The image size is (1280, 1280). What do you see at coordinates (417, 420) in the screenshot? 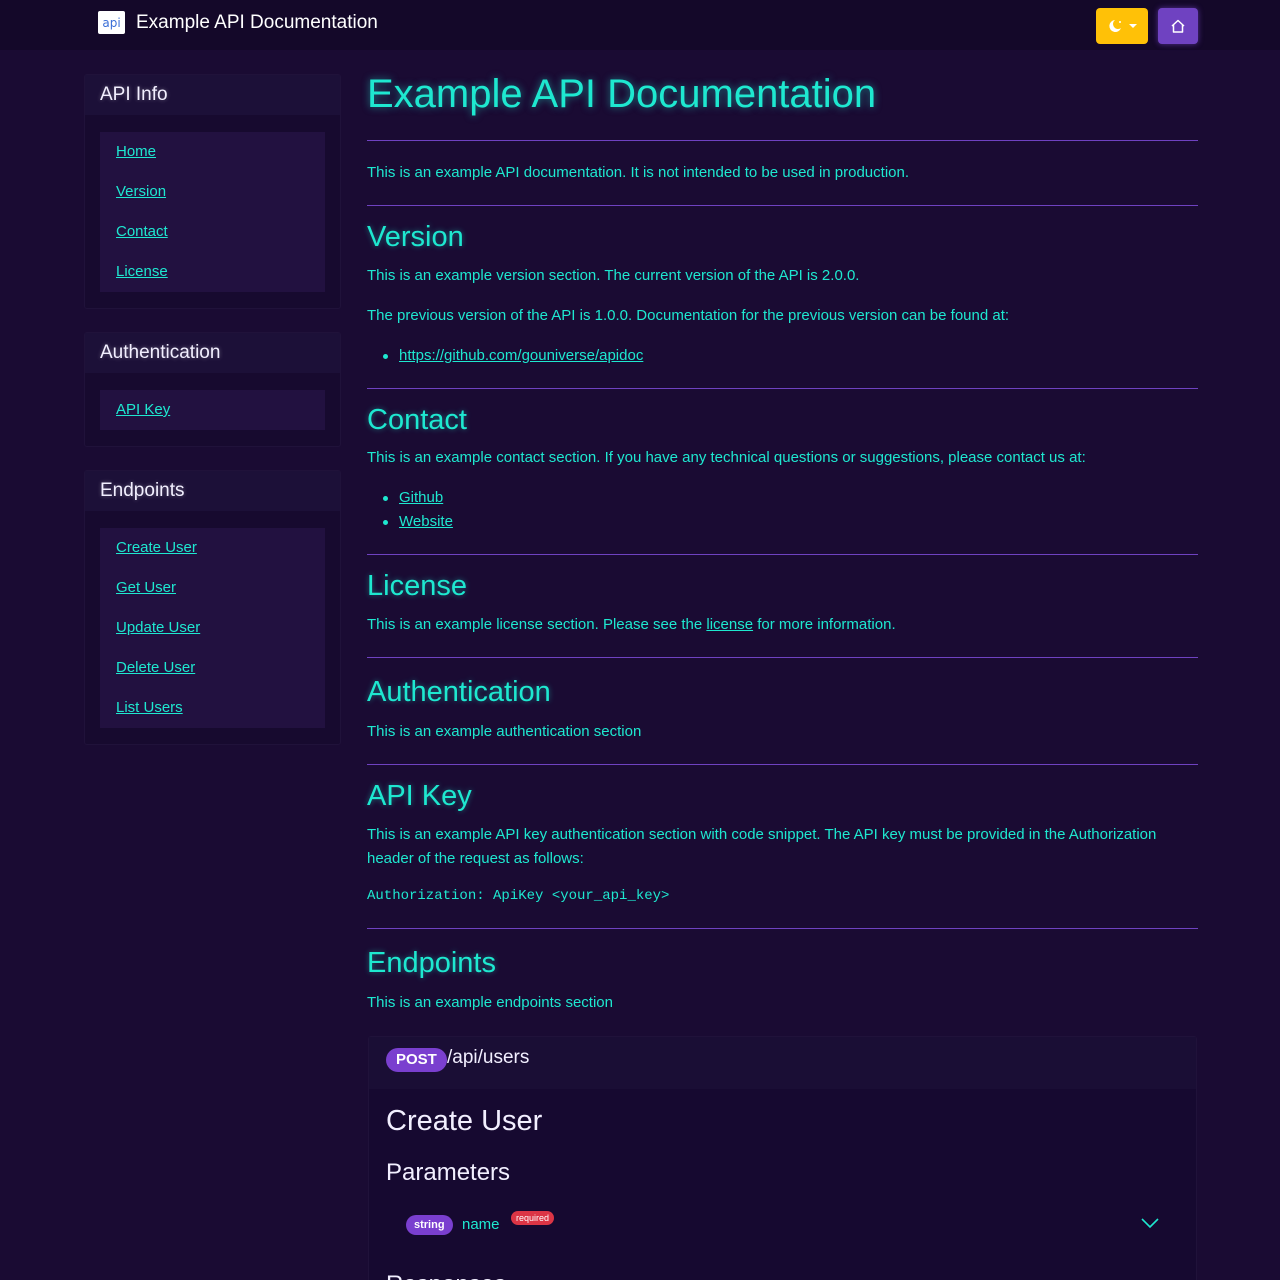
I see `section-heading-contact: Contact` at bounding box center [417, 420].